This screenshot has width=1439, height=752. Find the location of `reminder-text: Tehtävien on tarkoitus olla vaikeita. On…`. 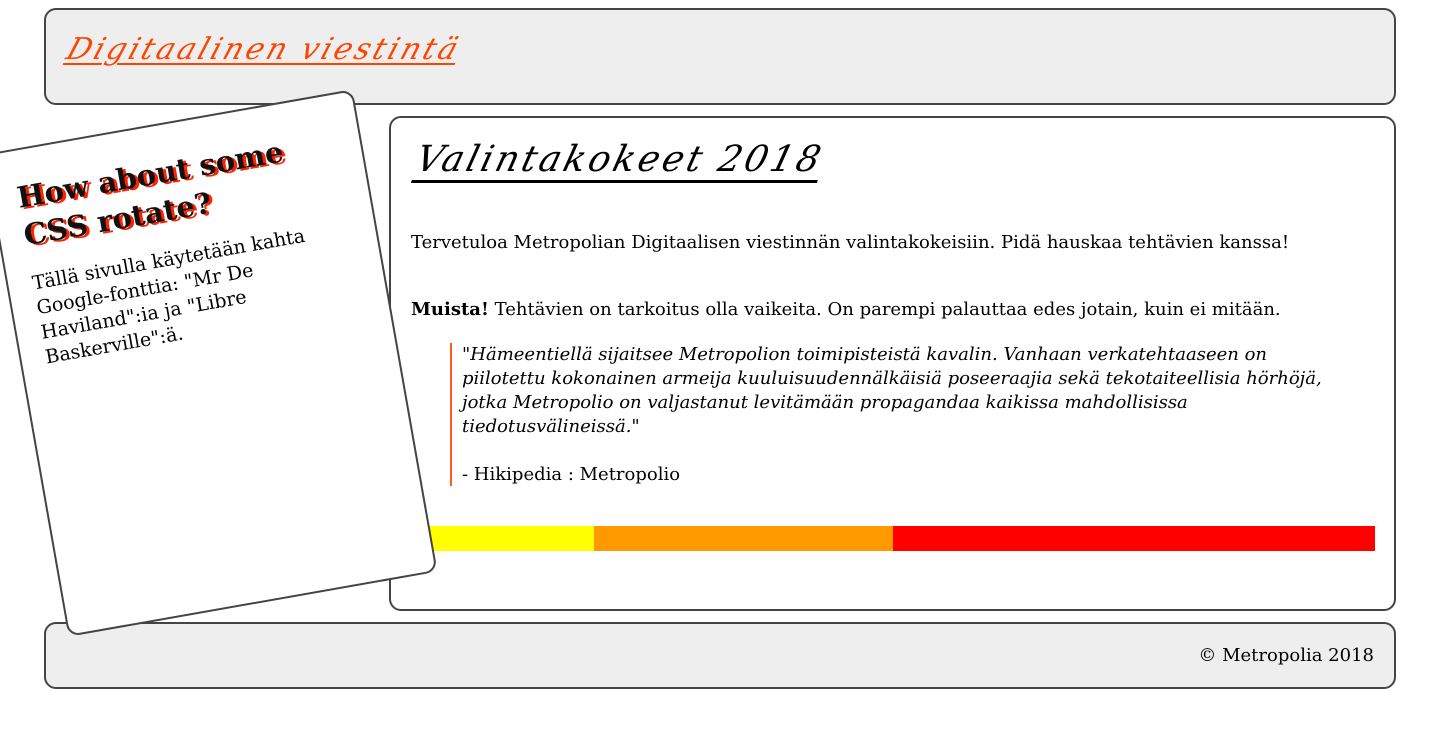

reminder-text: Tehtävien on tarkoitus olla vaikeita. On… is located at coordinates (884, 309).